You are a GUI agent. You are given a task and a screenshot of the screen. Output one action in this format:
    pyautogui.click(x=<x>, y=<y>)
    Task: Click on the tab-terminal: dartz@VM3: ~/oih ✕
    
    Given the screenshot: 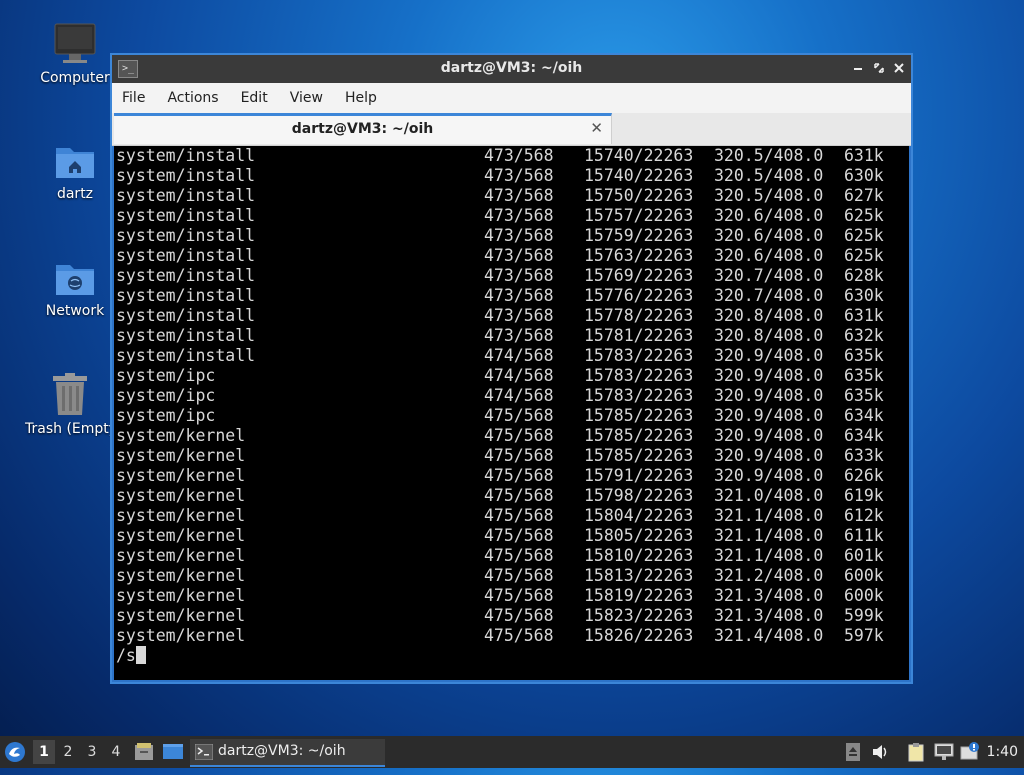 What is the action you would take?
    pyautogui.click(x=363, y=128)
    